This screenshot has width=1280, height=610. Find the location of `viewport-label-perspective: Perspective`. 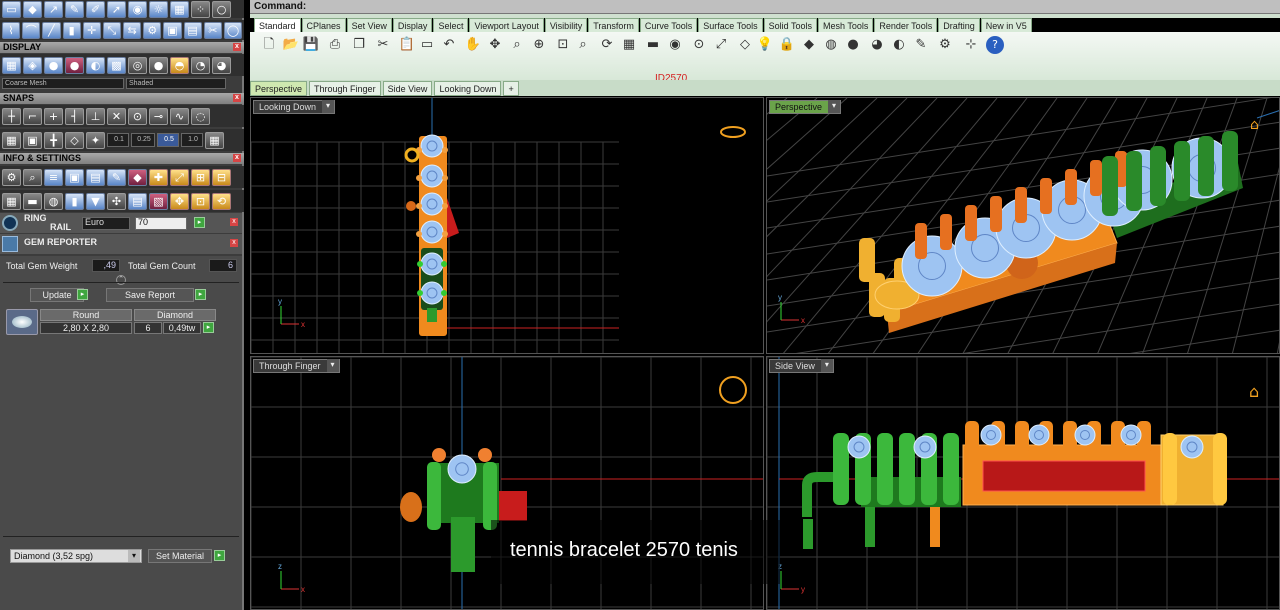

viewport-label-perspective: Perspective is located at coordinates (805, 107).